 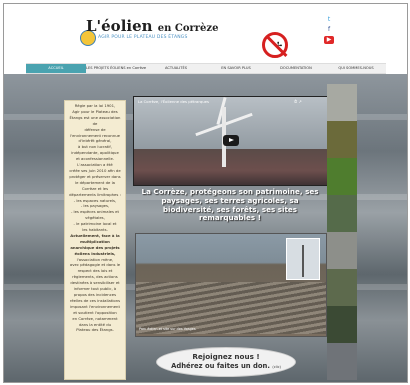 I want to click on water-mist-photo, so click(x=342, y=250).